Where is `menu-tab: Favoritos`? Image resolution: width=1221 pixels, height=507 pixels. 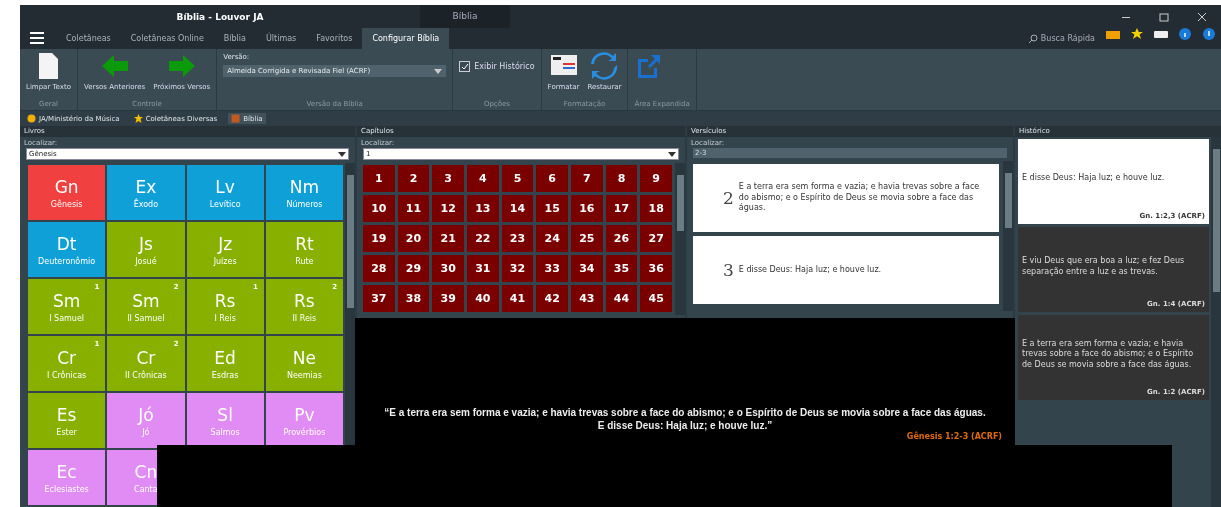
menu-tab: Favoritos is located at coordinates (334, 38).